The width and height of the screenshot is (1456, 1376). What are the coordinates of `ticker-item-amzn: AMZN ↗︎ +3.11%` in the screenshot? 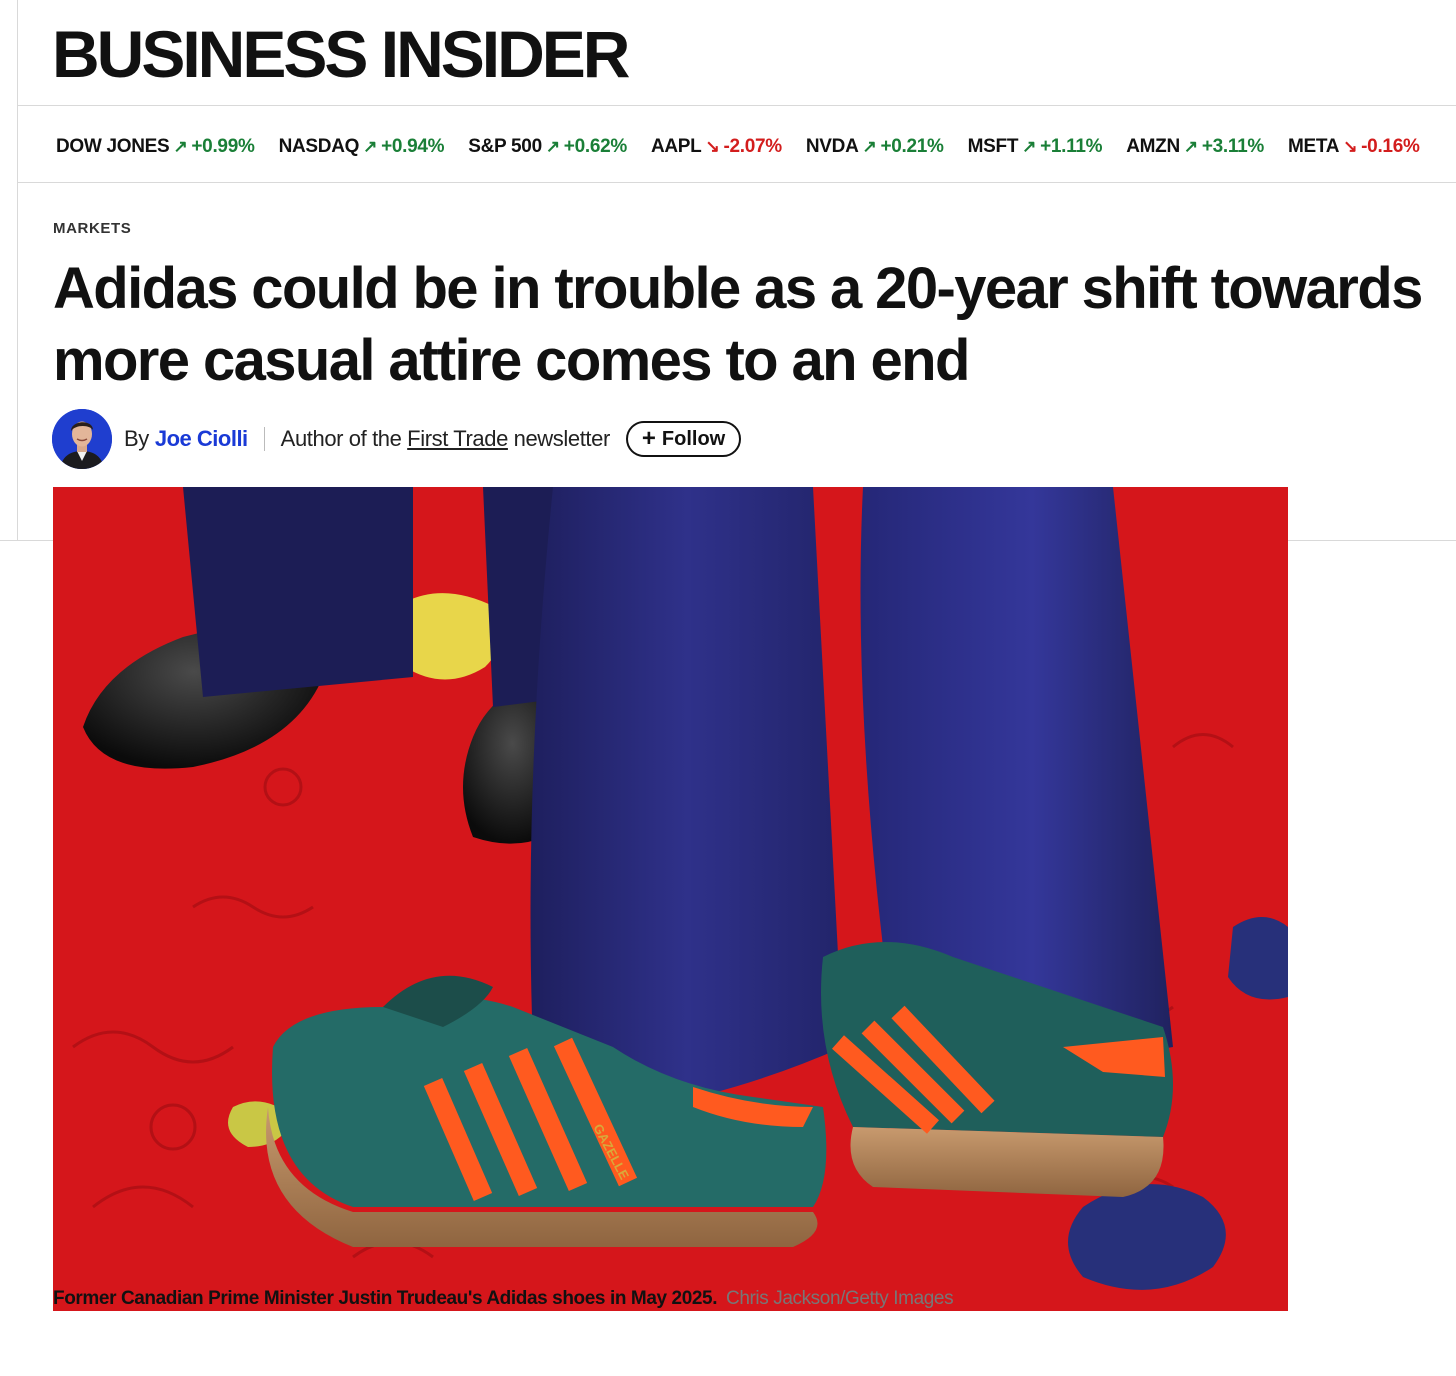 It's located at (1195, 147).